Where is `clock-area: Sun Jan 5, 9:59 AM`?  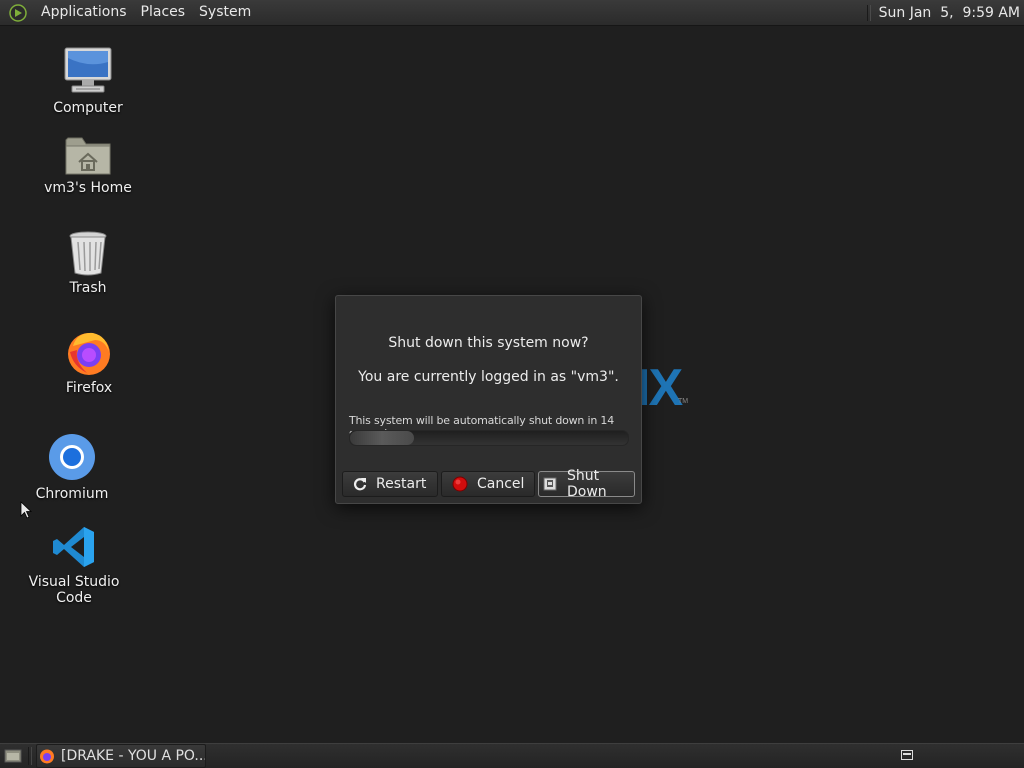
clock-area: Sun Jan 5, 9:59 AM is located at coordinates (945, 12).